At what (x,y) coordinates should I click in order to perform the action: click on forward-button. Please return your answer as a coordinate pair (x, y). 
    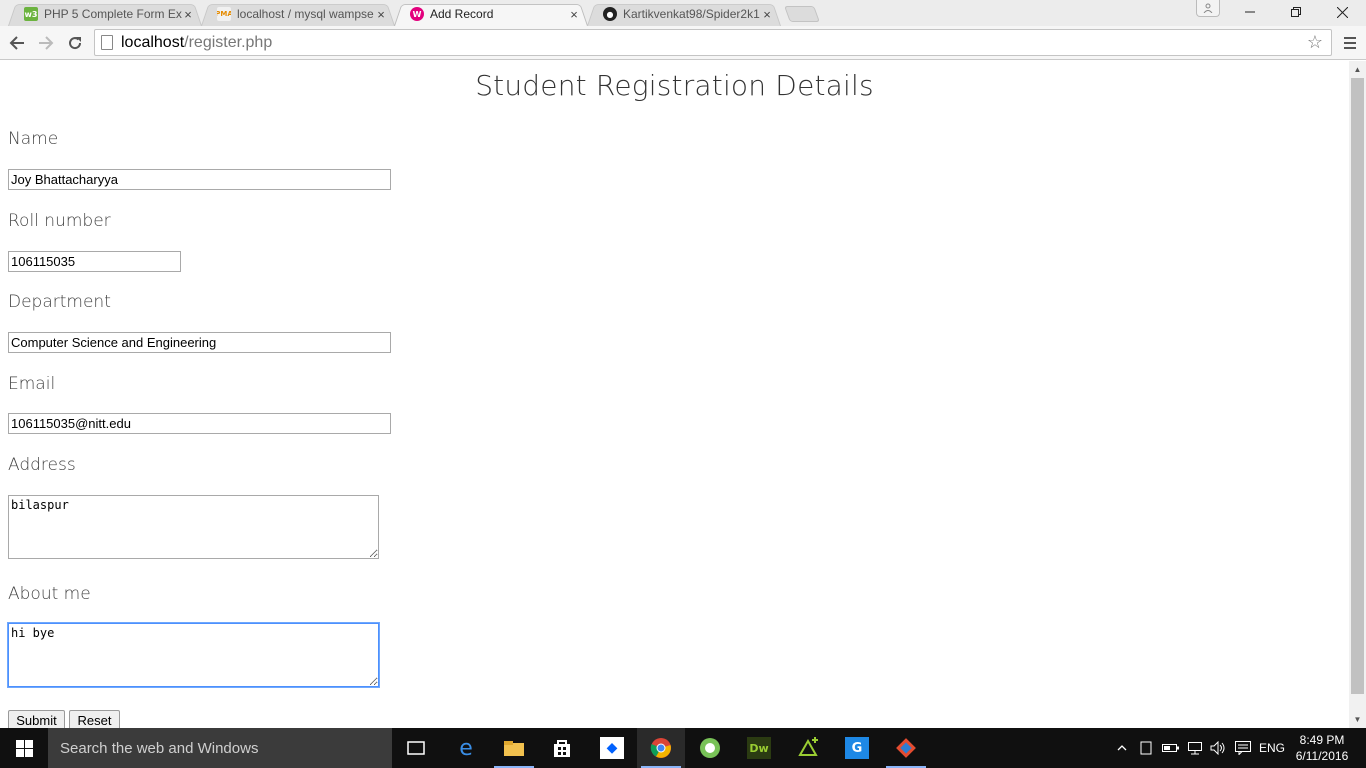
    Looking at the image, I should click on (46, 43).